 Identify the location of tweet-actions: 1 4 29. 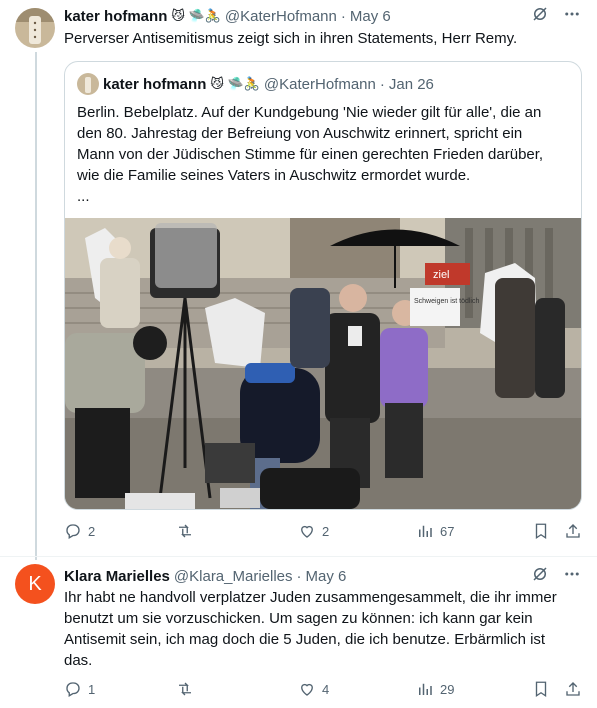
(324, 689).